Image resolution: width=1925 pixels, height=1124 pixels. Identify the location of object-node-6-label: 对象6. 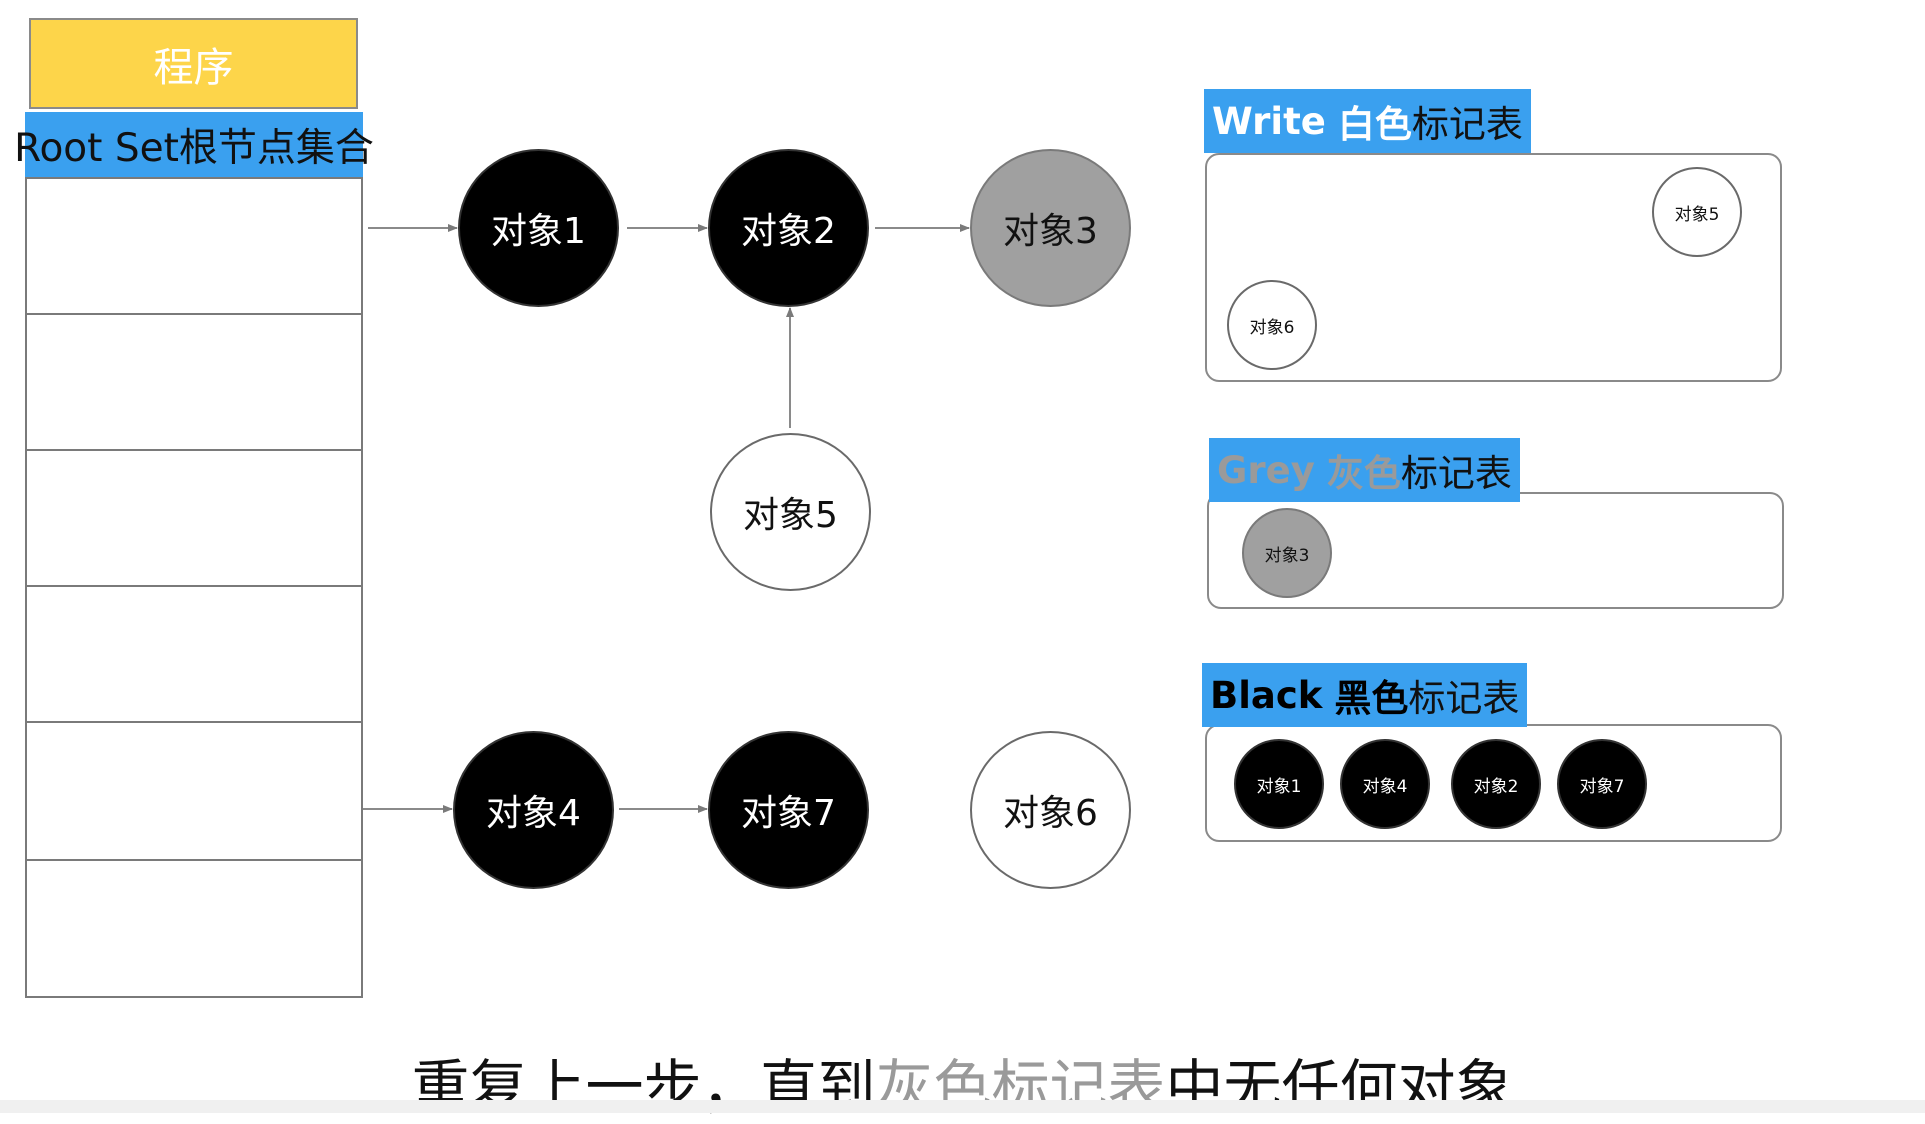
(1050, 813).